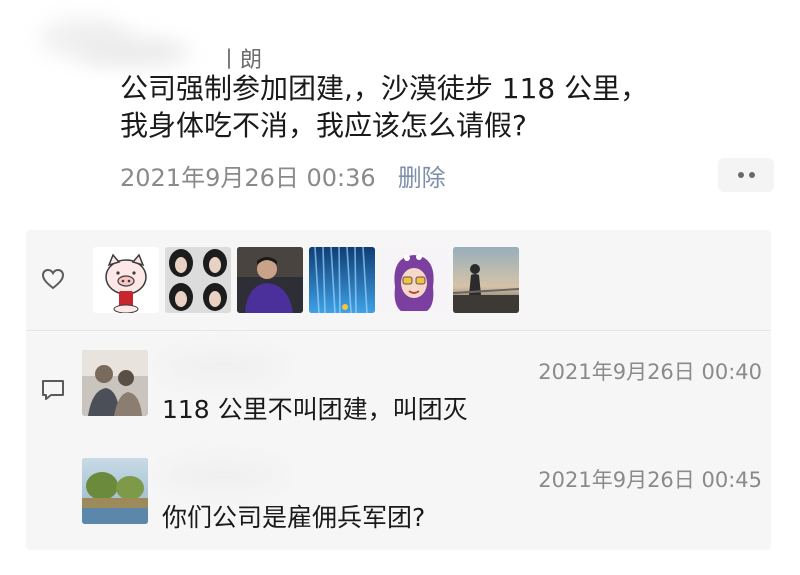 The image size is (800, 575). What do you see at coordinates (650, 480) in the screenshot?
I see `comment-timestamp: 2021年9月26日 00:45` at bounding box center [650, 480].